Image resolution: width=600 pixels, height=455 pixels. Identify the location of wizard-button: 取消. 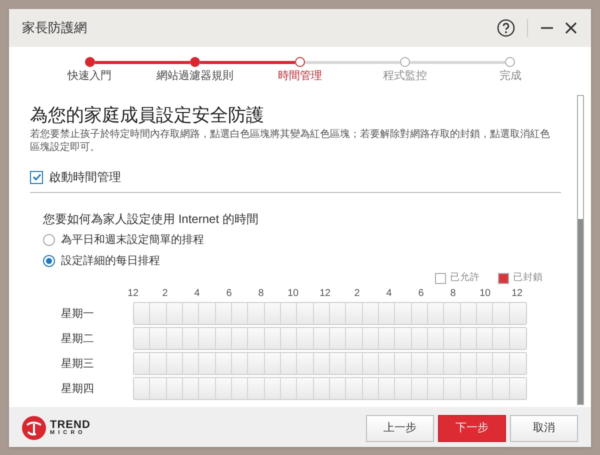
(544, 428).